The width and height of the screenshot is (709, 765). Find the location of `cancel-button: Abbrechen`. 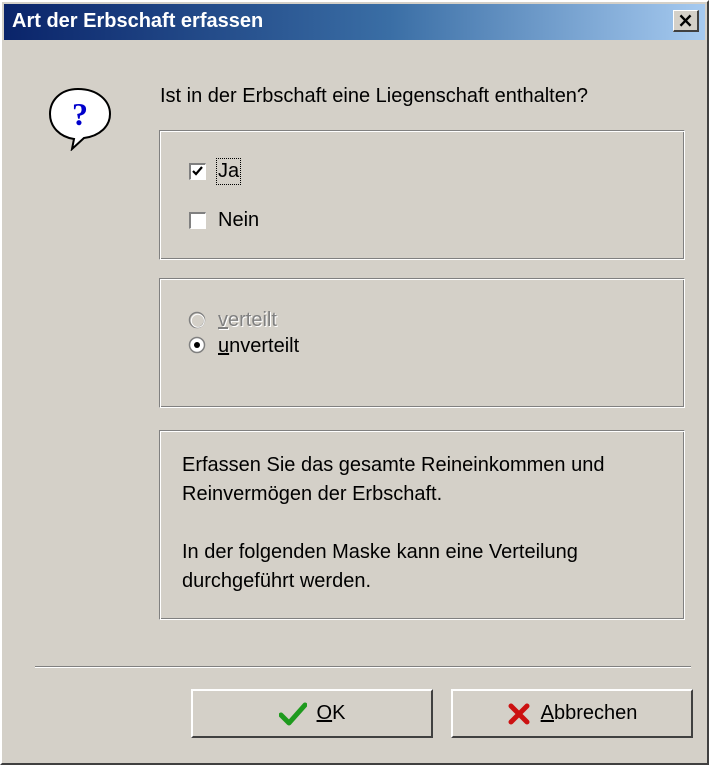

cancel-button: Abbrechen is located at coordinates (572, 713).